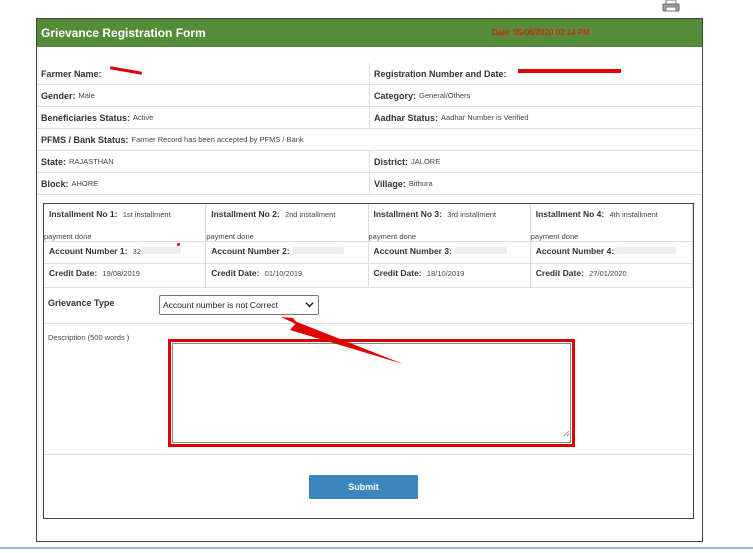 This screenshot has width=753, height=553. Describe the element at coordinates (121, 273) in the screenshot. I see `credit-date-value: 19/08/2019` at that location.